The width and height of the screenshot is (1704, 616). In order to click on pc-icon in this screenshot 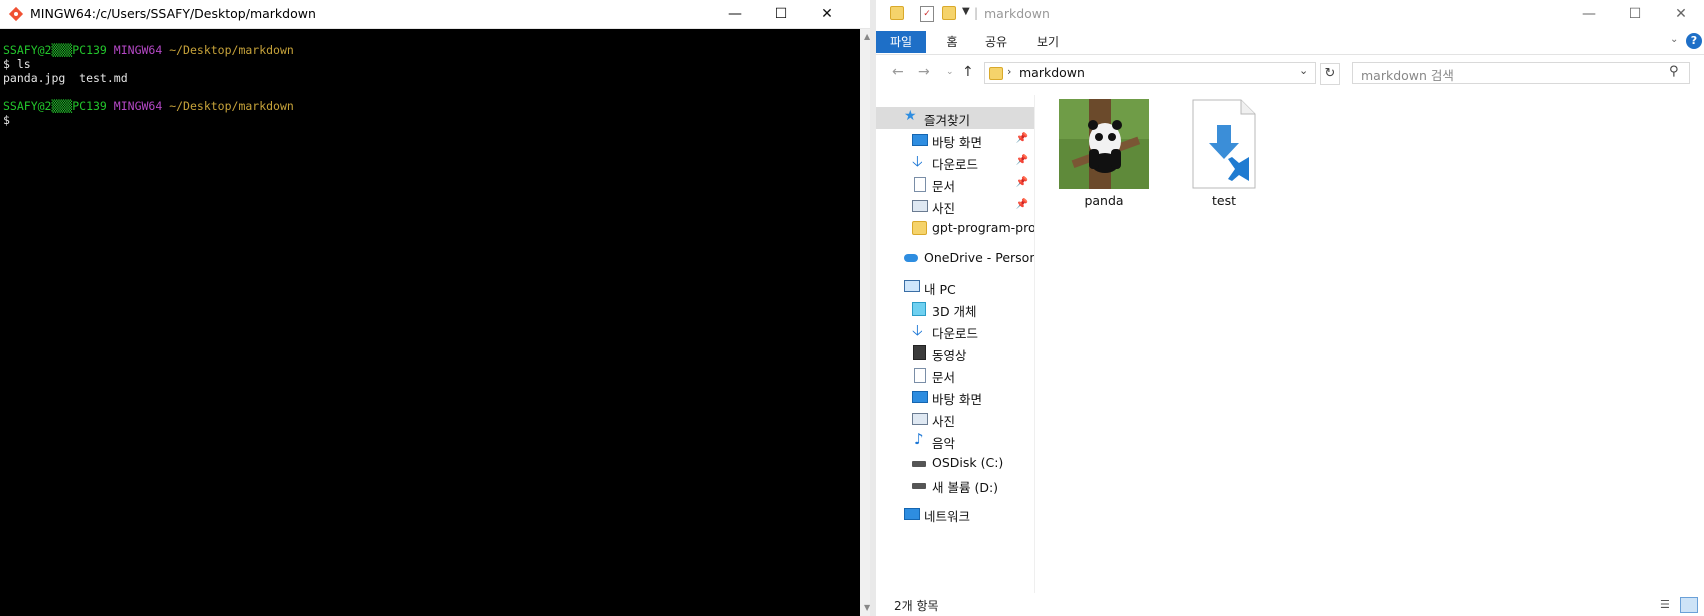, I will do `click(912, 286)`.